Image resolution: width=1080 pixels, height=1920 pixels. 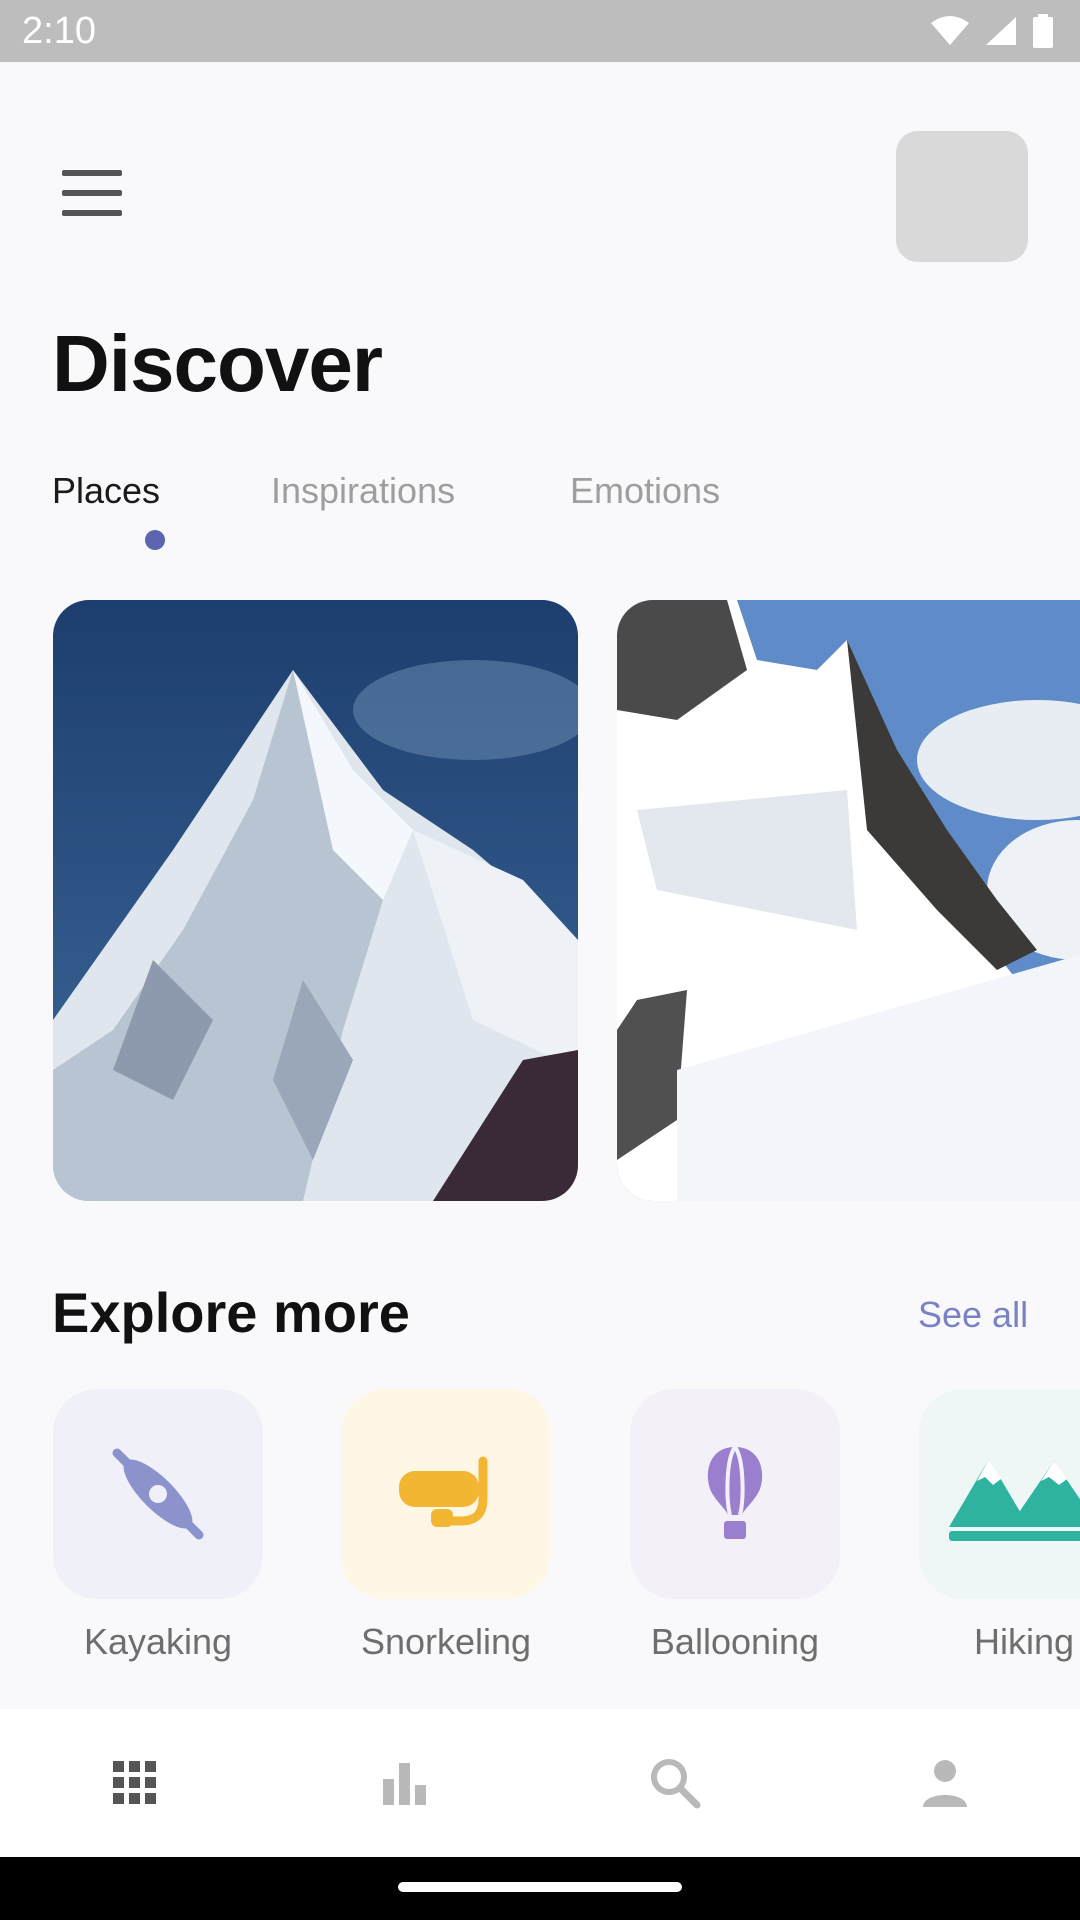 I want to click on home-gesture-bar, so click(x=540, y=1887).